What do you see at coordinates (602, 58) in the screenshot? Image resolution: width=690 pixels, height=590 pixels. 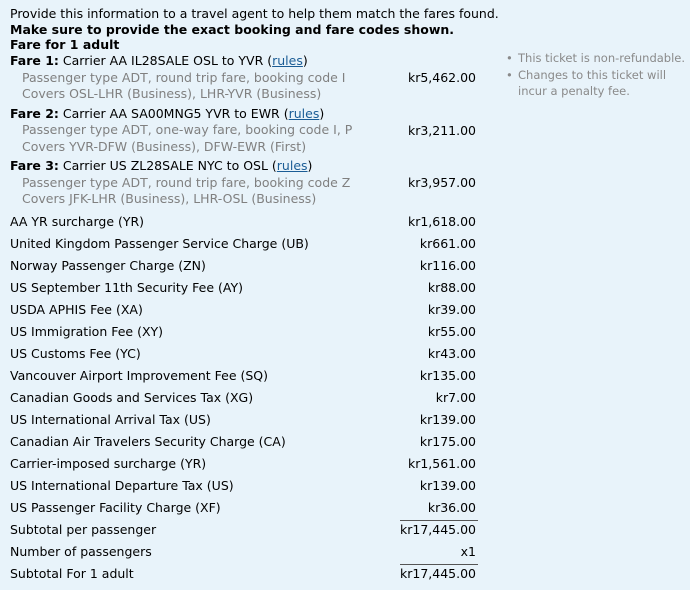 I see `note-text: This ticket is non-refundable.` at bounding box center [602, 58].